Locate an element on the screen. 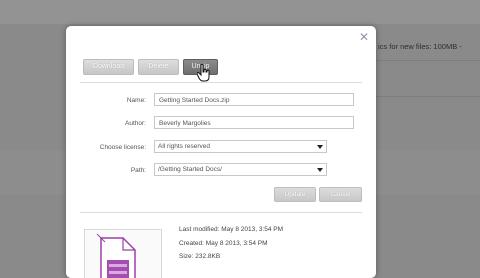  background-text: ics for new files: 100MB - is located at coordinates (420, 46).